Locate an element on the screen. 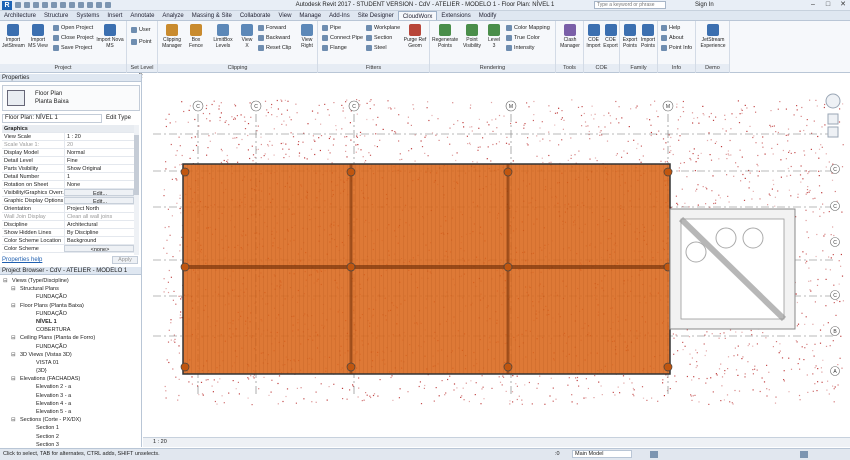  tab-insert: Insert is located at coordinates (114, 15).